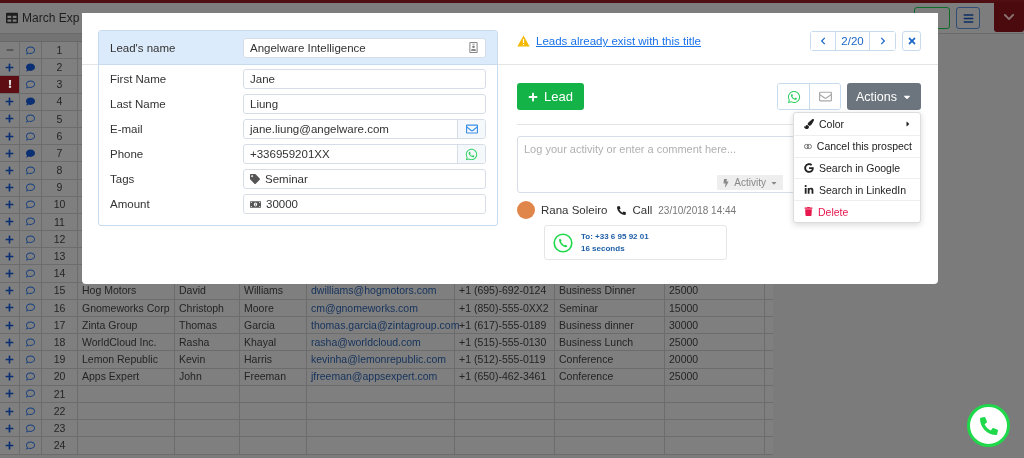 The height and width of the screenshot is (458, 1024). Describe the element at coordinates (194, 342) in the screenshot. I see `table-cell-text: Rasha` at that location.